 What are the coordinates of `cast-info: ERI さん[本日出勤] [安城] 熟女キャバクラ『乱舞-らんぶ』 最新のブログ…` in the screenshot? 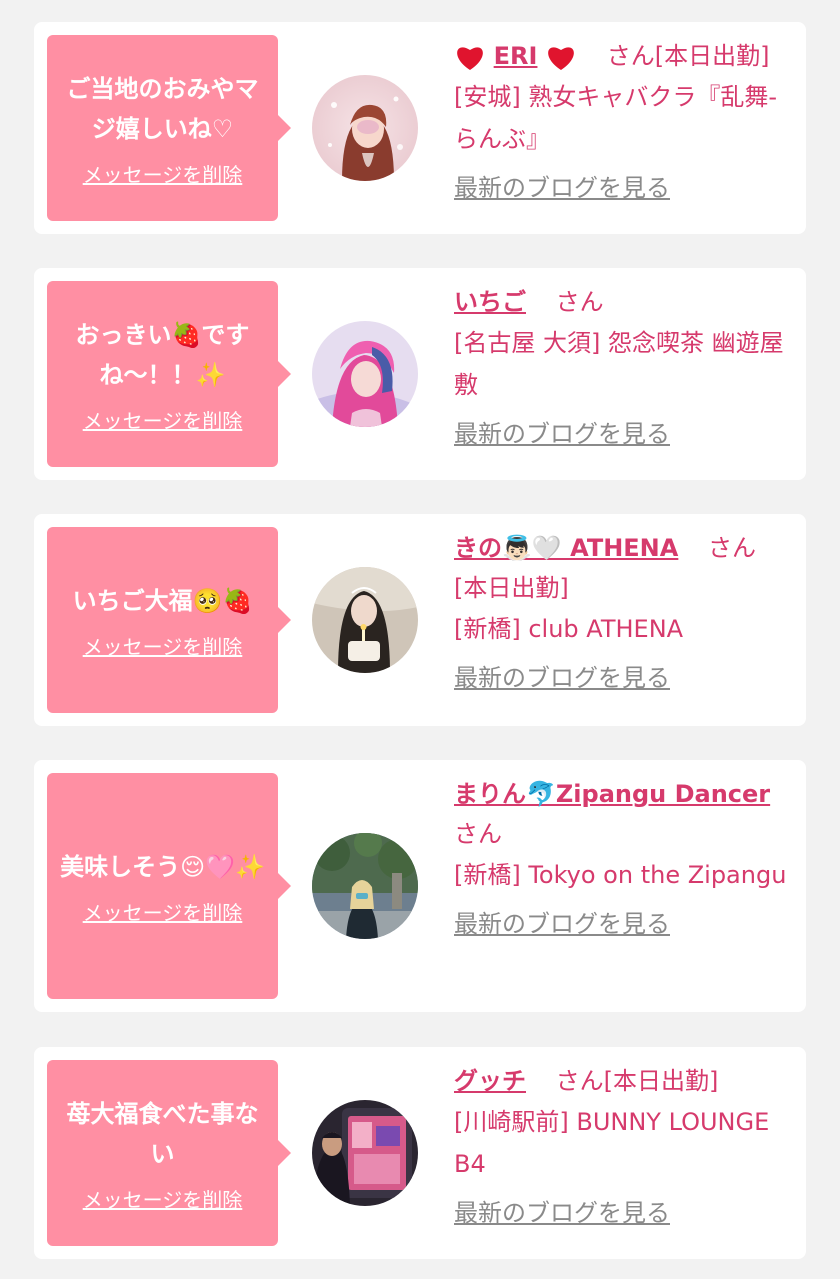 It's located at (624, 122).